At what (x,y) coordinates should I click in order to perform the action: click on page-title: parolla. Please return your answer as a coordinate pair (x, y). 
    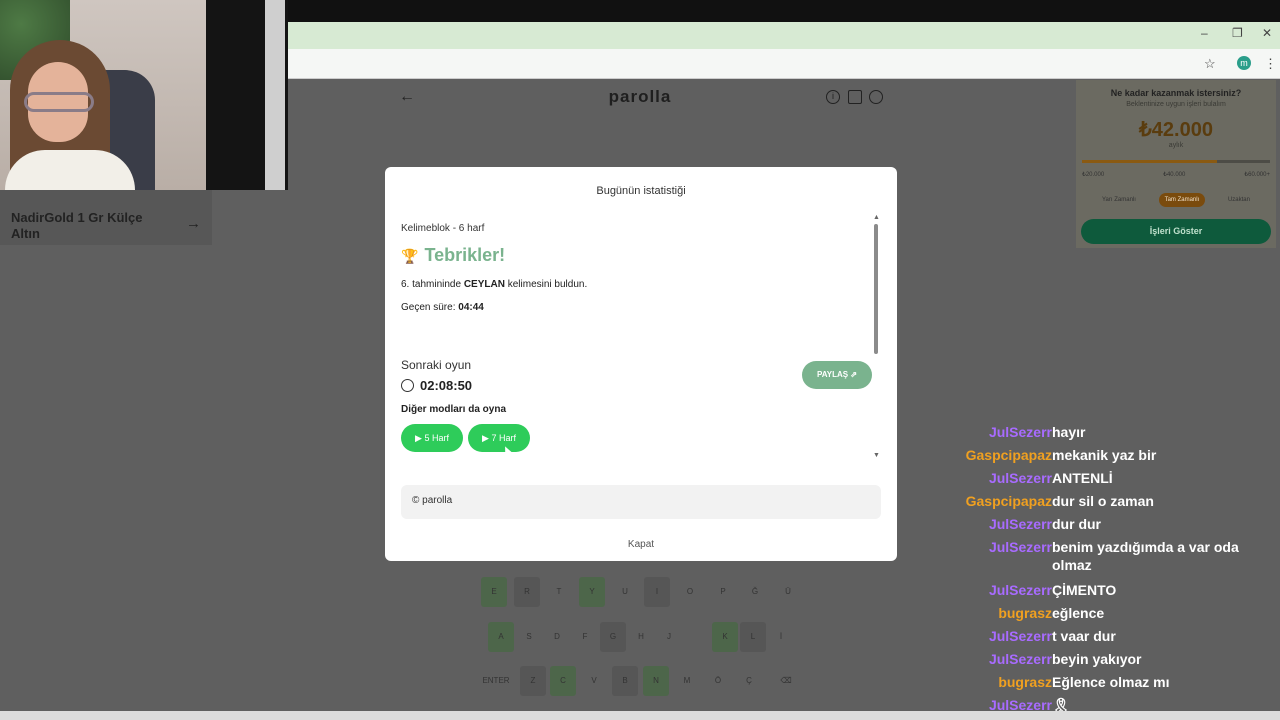
    Looking at the image, I should click on (640, 96).